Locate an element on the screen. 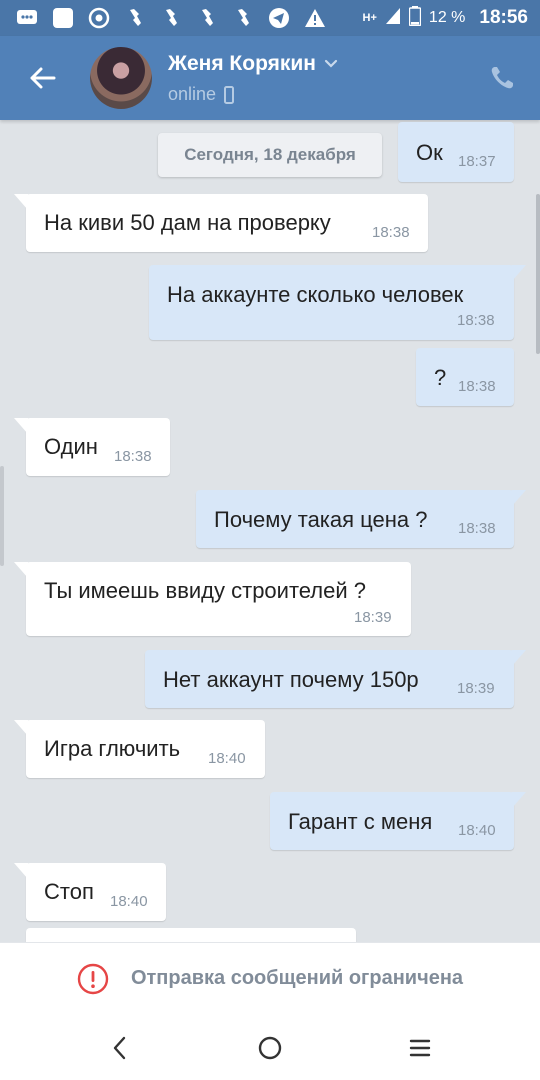 This screenshot has width=540, height=1080. messaging-restricted-bar: Отправка сообщений ограничена is located at coordinates (270, 978).